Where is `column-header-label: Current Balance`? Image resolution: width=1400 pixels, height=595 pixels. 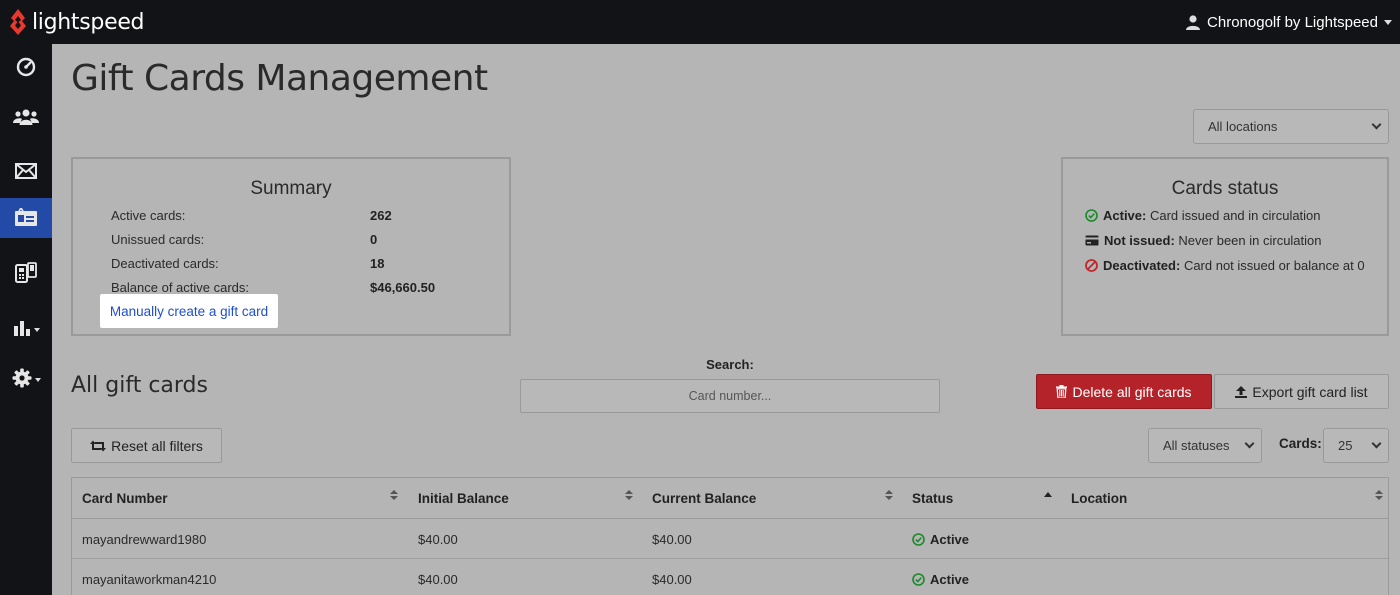 column-header-label: Current Balance is located at coordinates (704, 498).